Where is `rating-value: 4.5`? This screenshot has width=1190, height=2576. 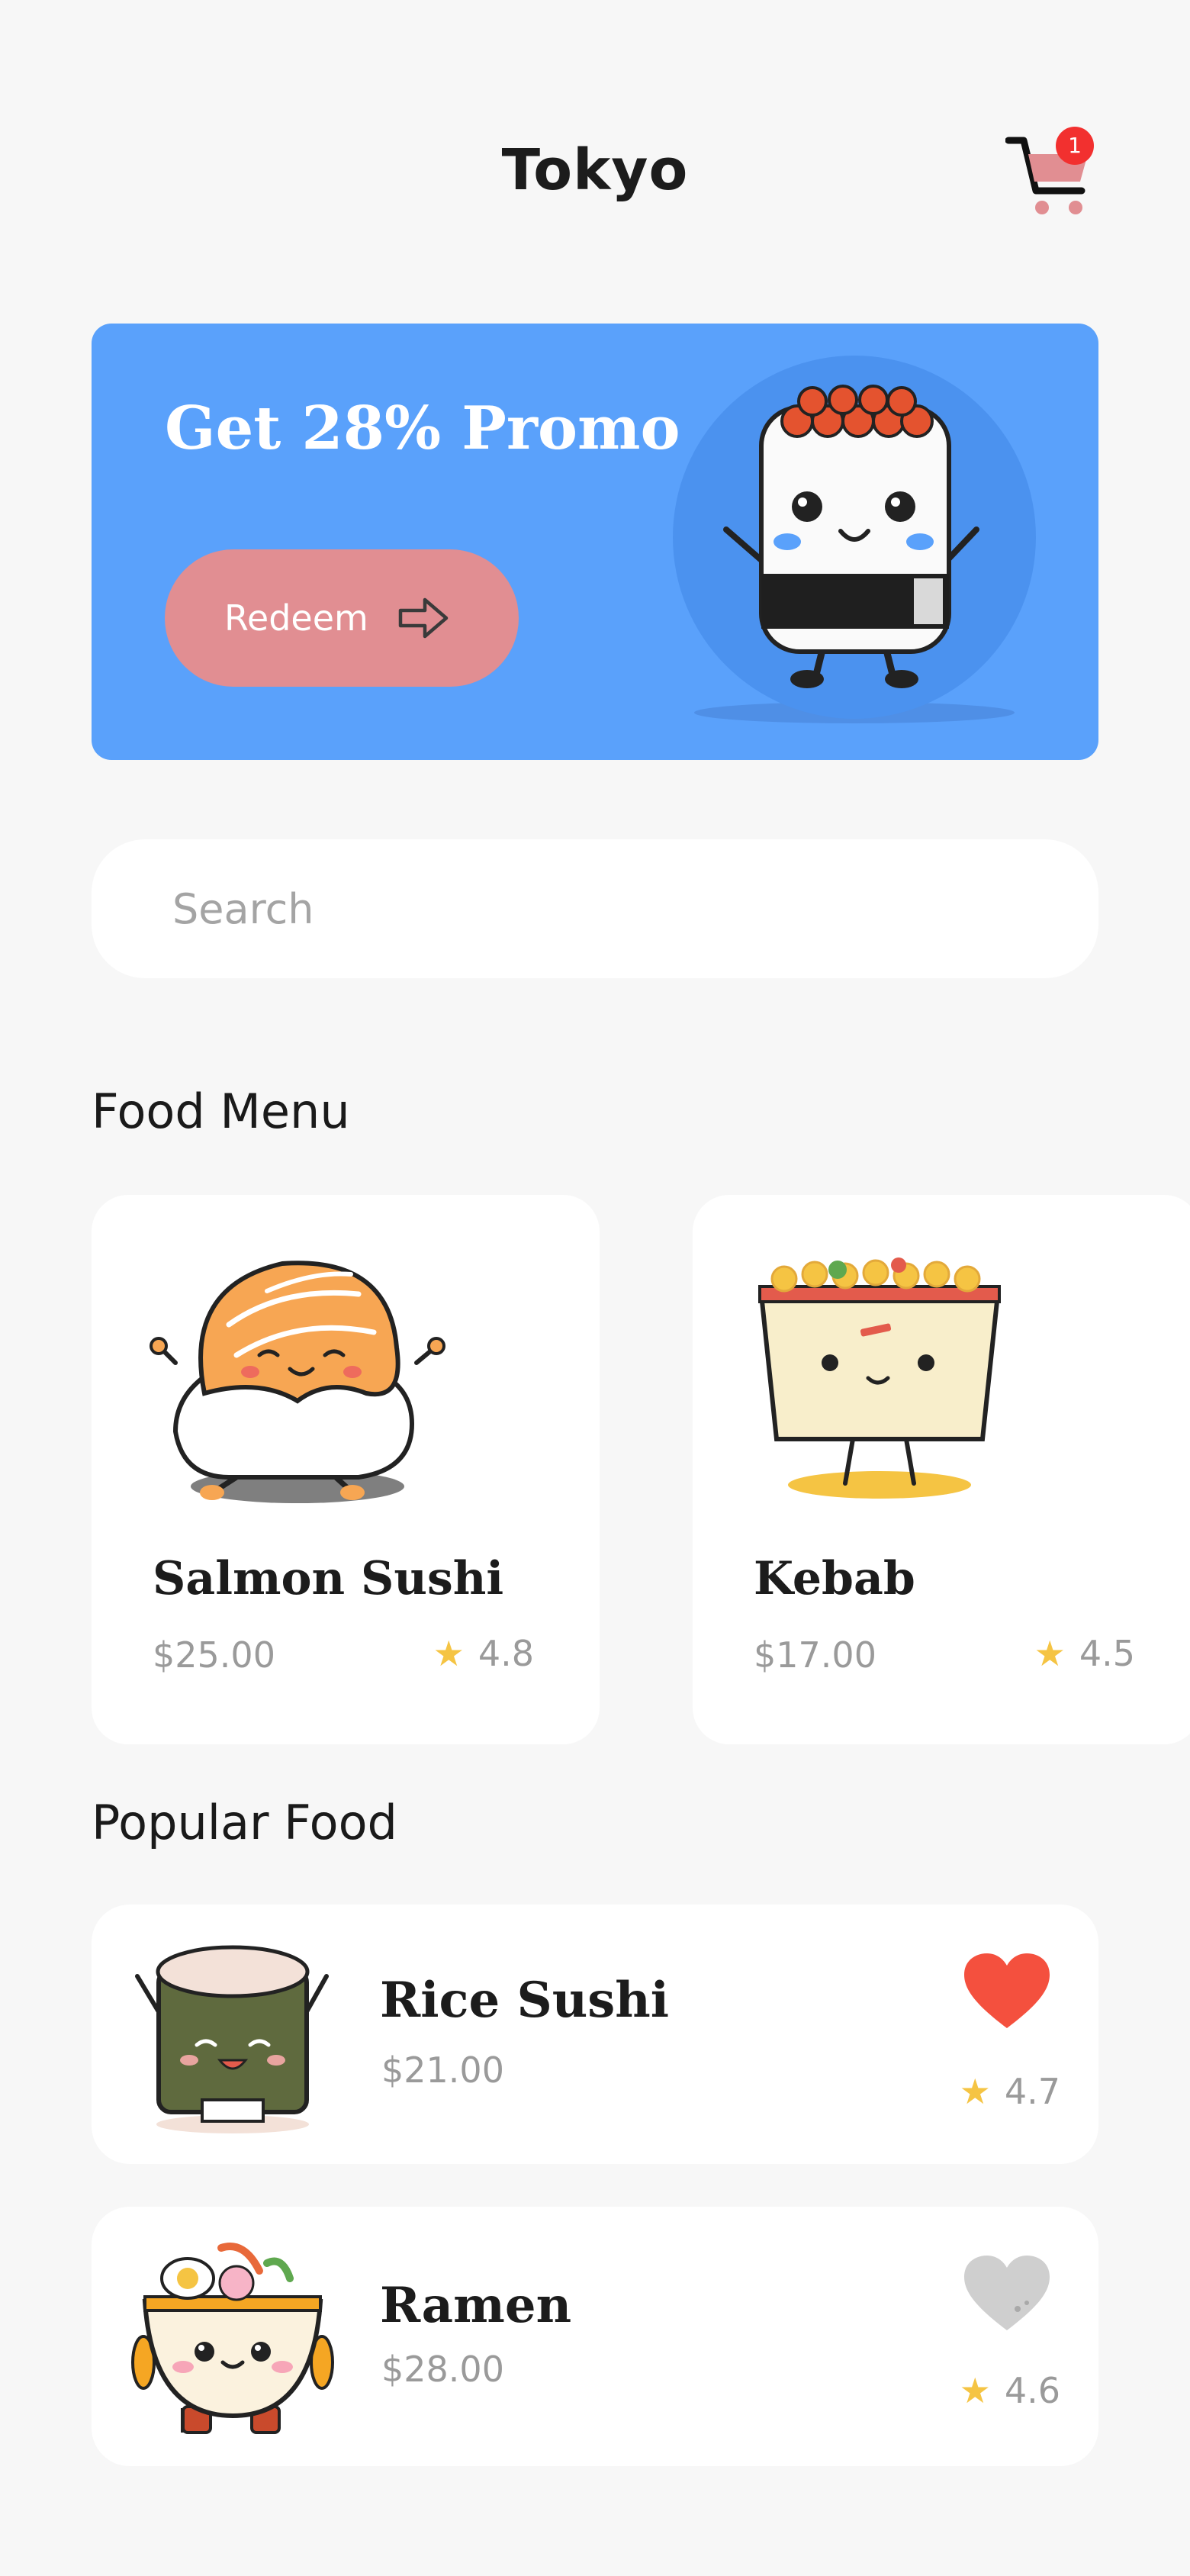
rating-value: 4.5 is located at coordinates (1107, 1653).